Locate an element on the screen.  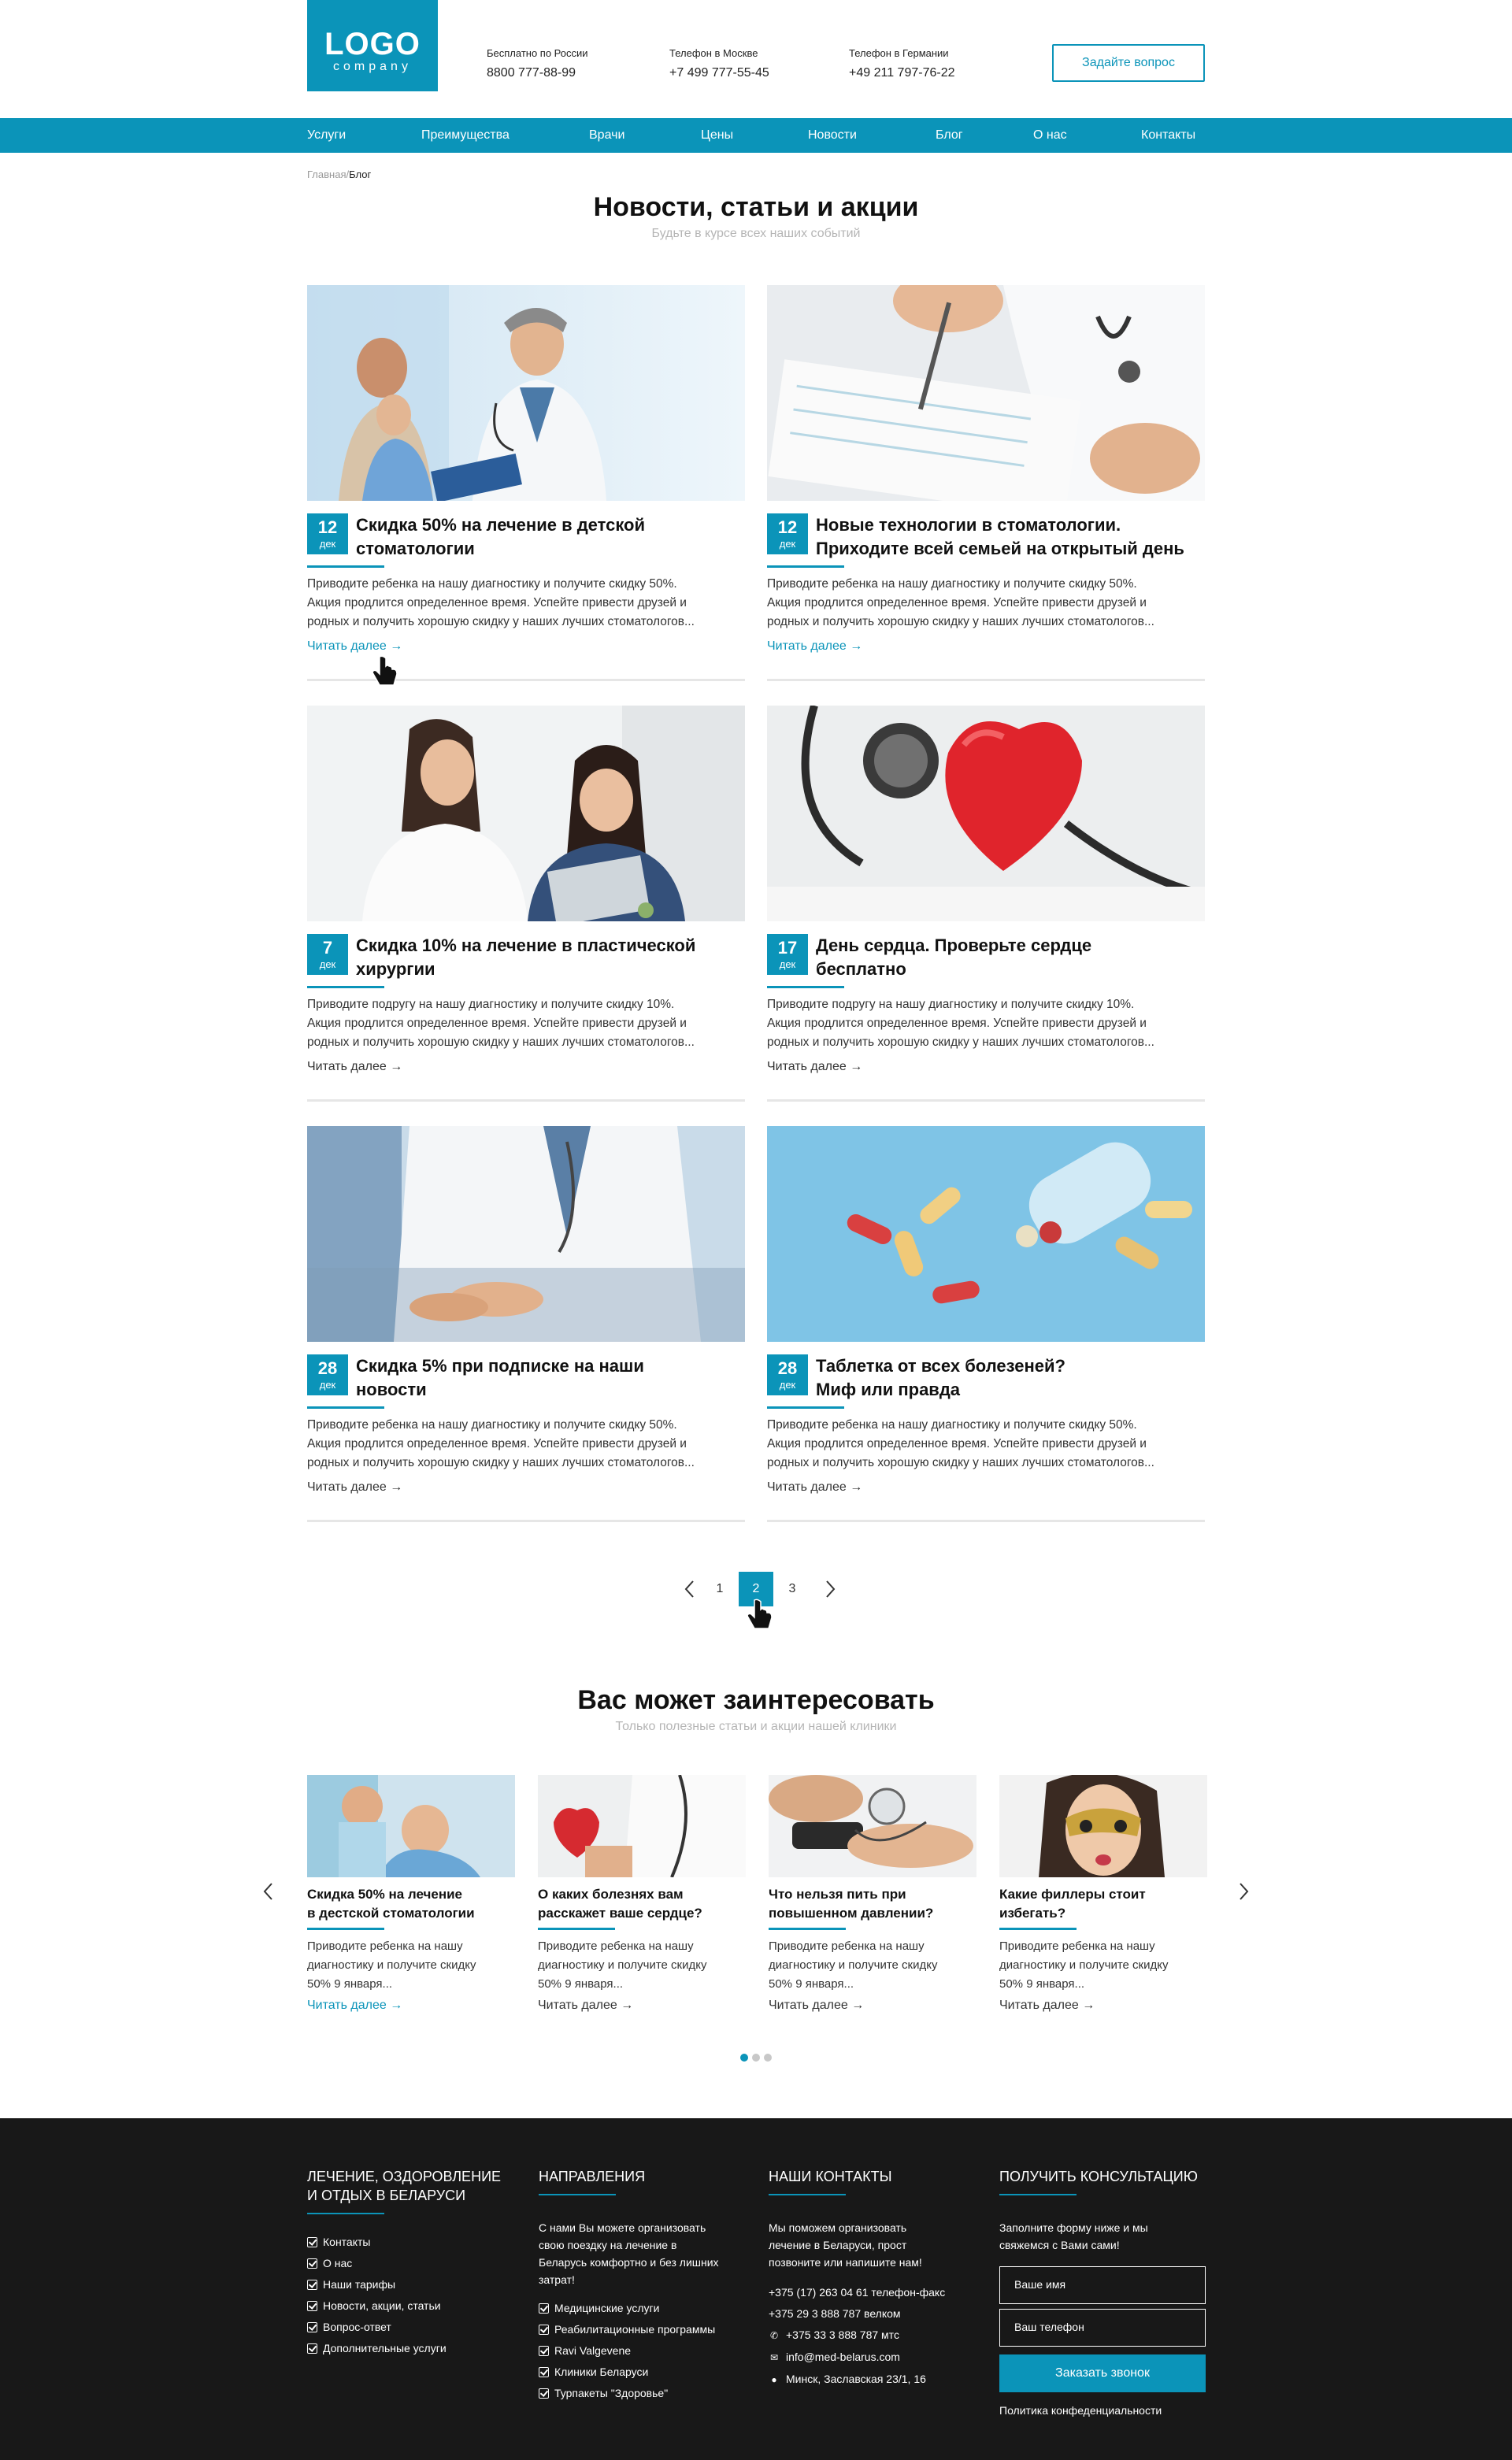
nav-item-contacts: Контакты is located at coordinates (1168, 136).